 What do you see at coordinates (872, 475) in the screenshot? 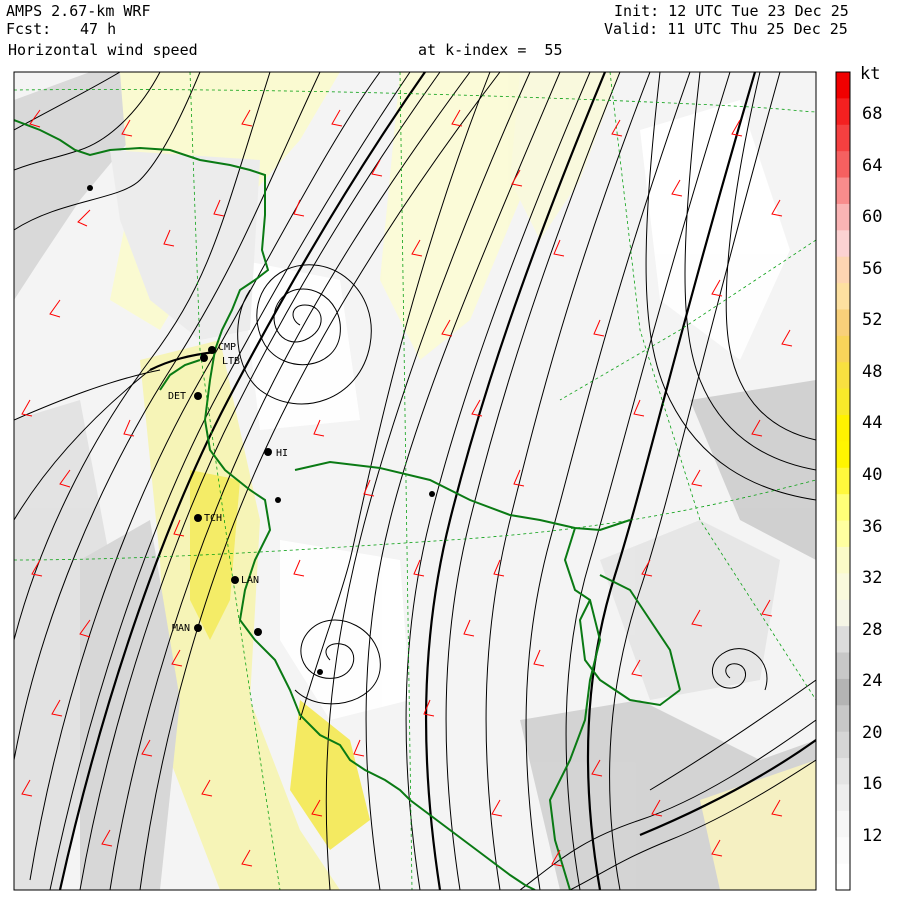
I see `colorbar-tick-label: 40` at bounding box center [872, 475].